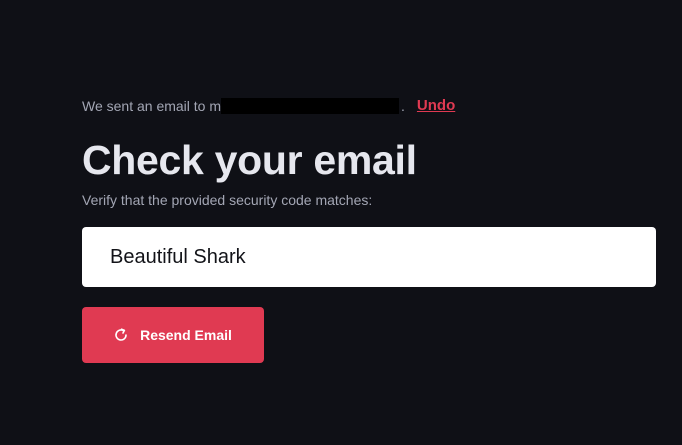 The width and height of the screenshot is (682, 445). I want to click on redacted-email, so click(310, 106).